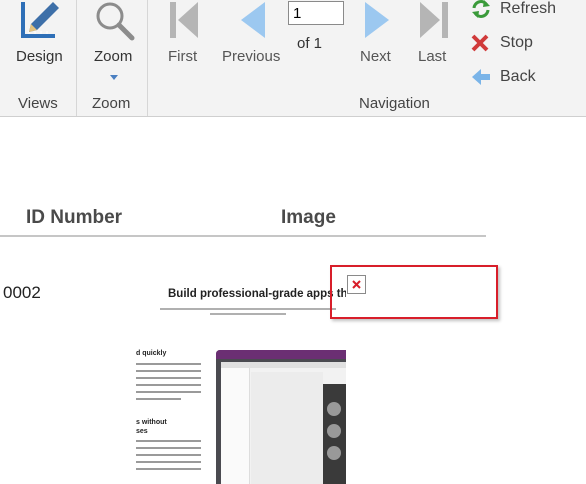 This screenshot has width=586, height=484. What do you see at coordinates (151, 427) in the screenshot?
I see `preview-left-heading-2: s without ses` at bounding box center [151, 427].